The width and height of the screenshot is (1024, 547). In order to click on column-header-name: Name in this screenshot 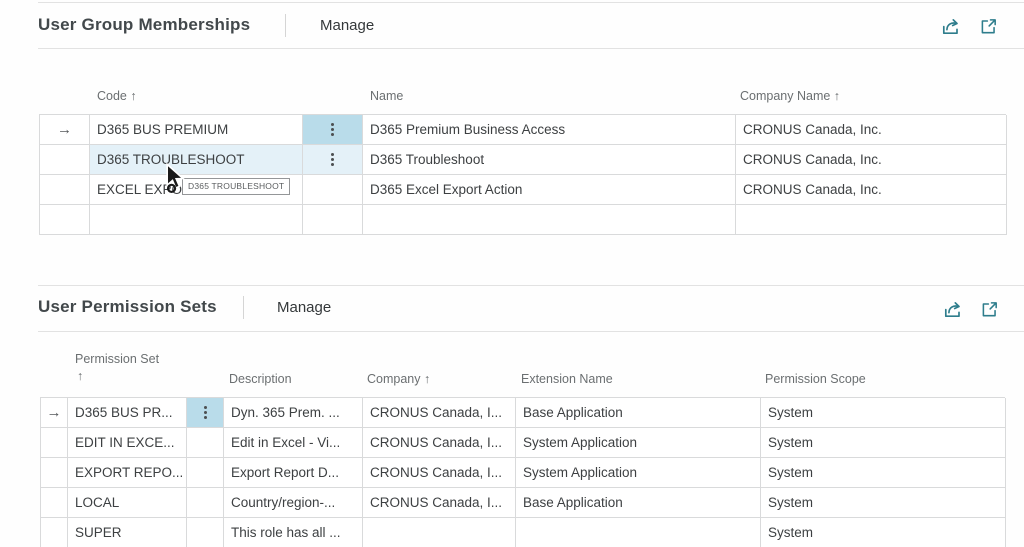, I will do `click(386, 96)`.